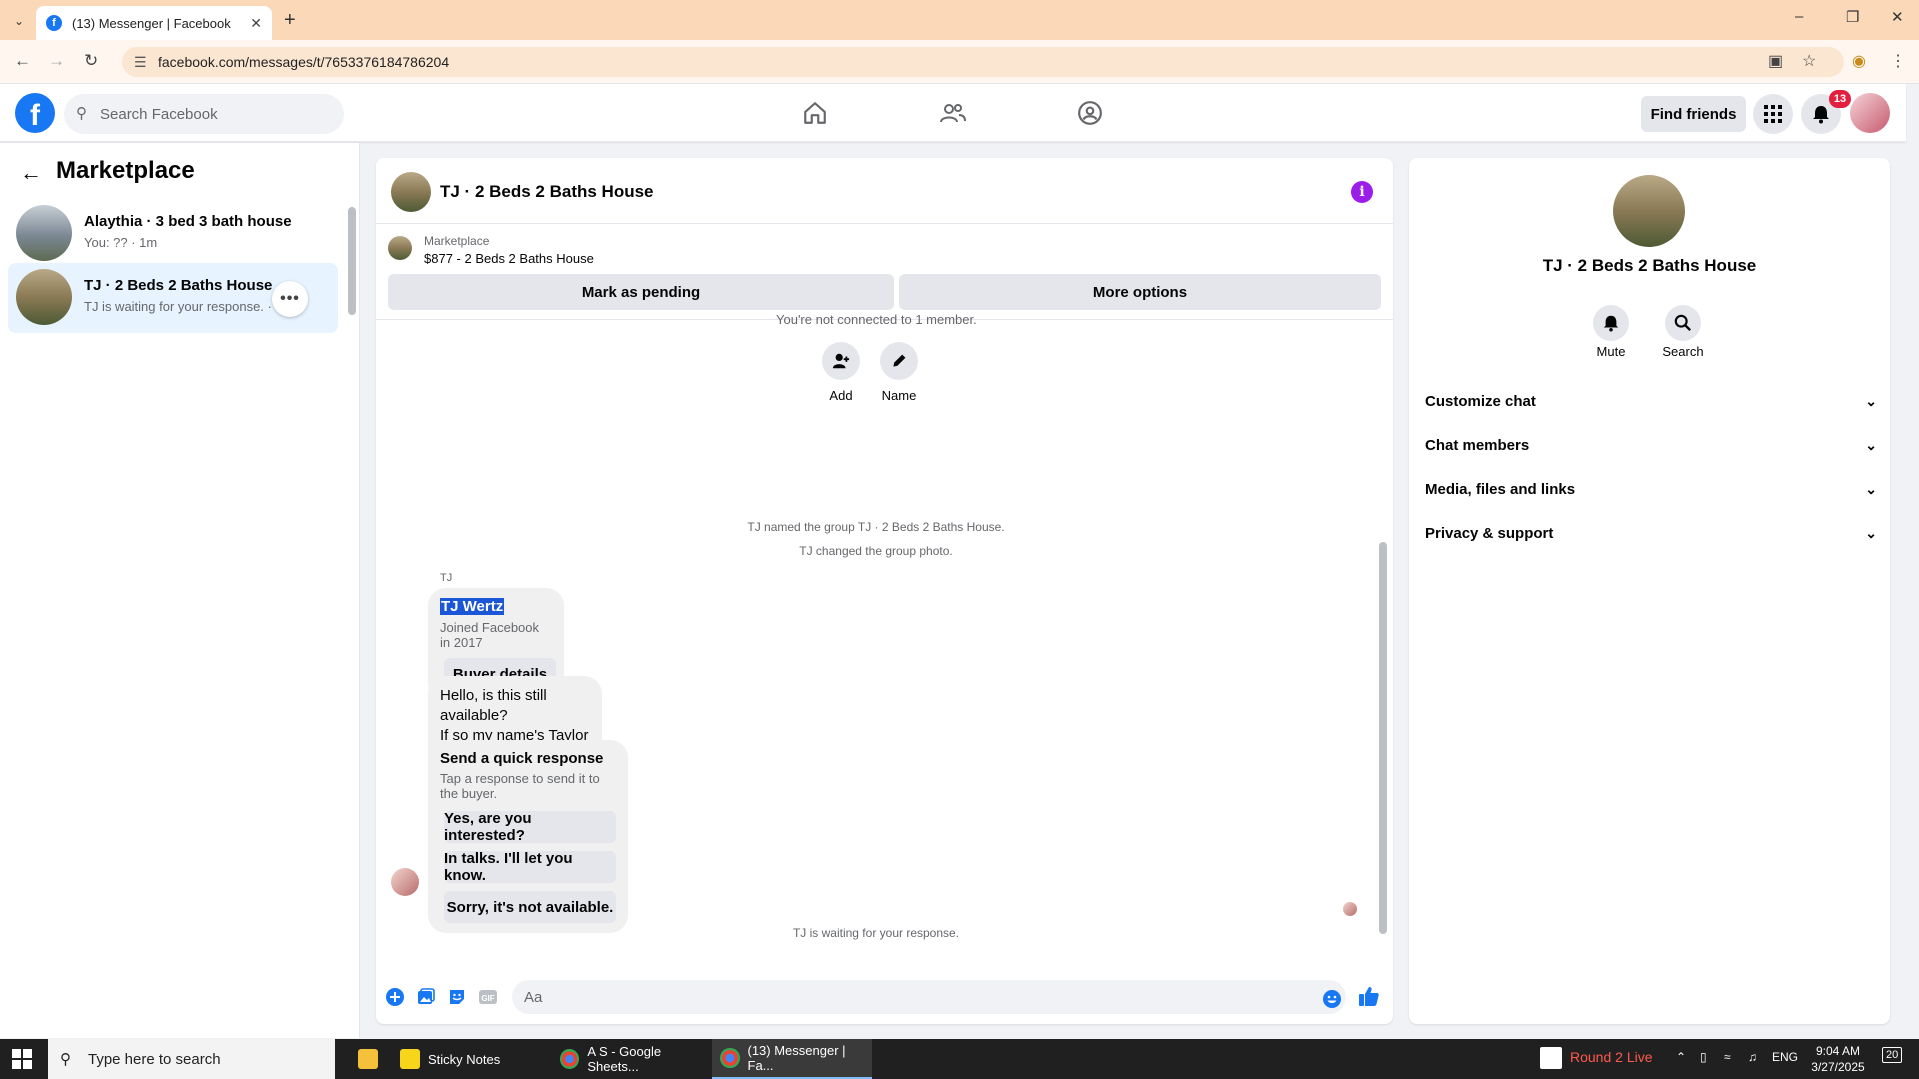 Image resolution: width=1919 pixels, height=1079 pixels. Describe the element at coordinates (31, 173) in the screenshot. I see `back-arrow-icon: ←` at that location.